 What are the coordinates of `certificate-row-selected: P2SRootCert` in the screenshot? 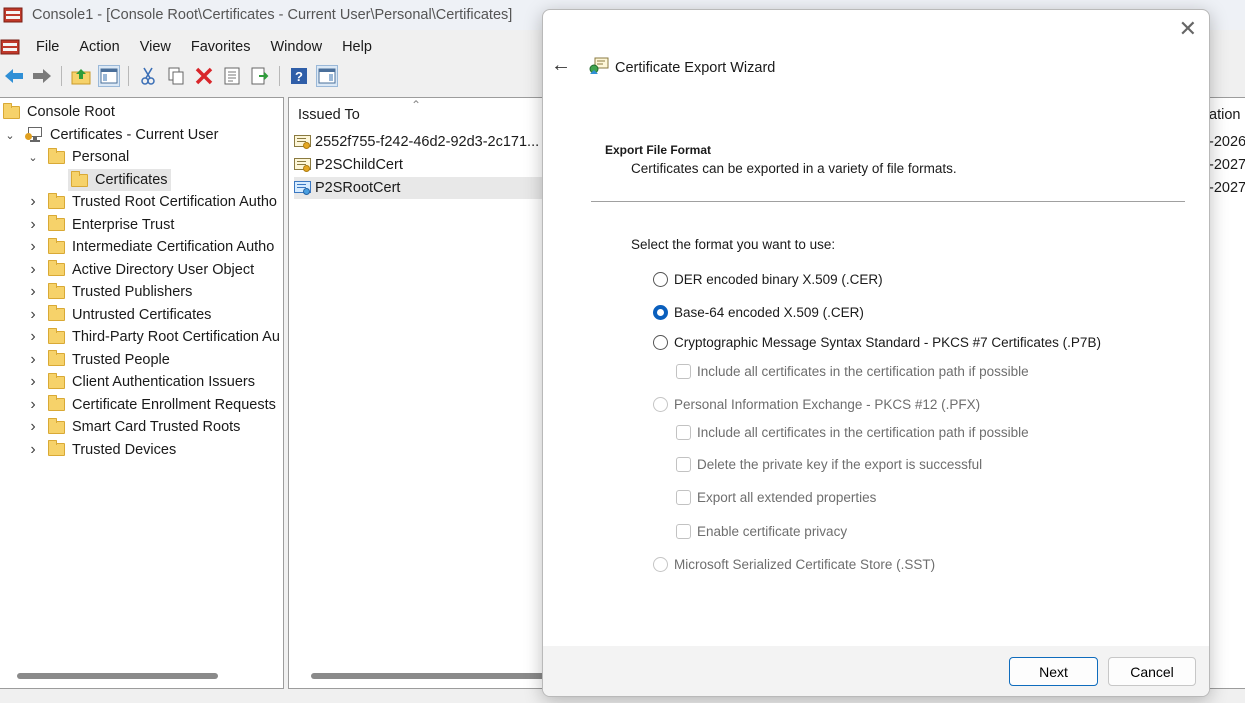 It's located at (424, 188).